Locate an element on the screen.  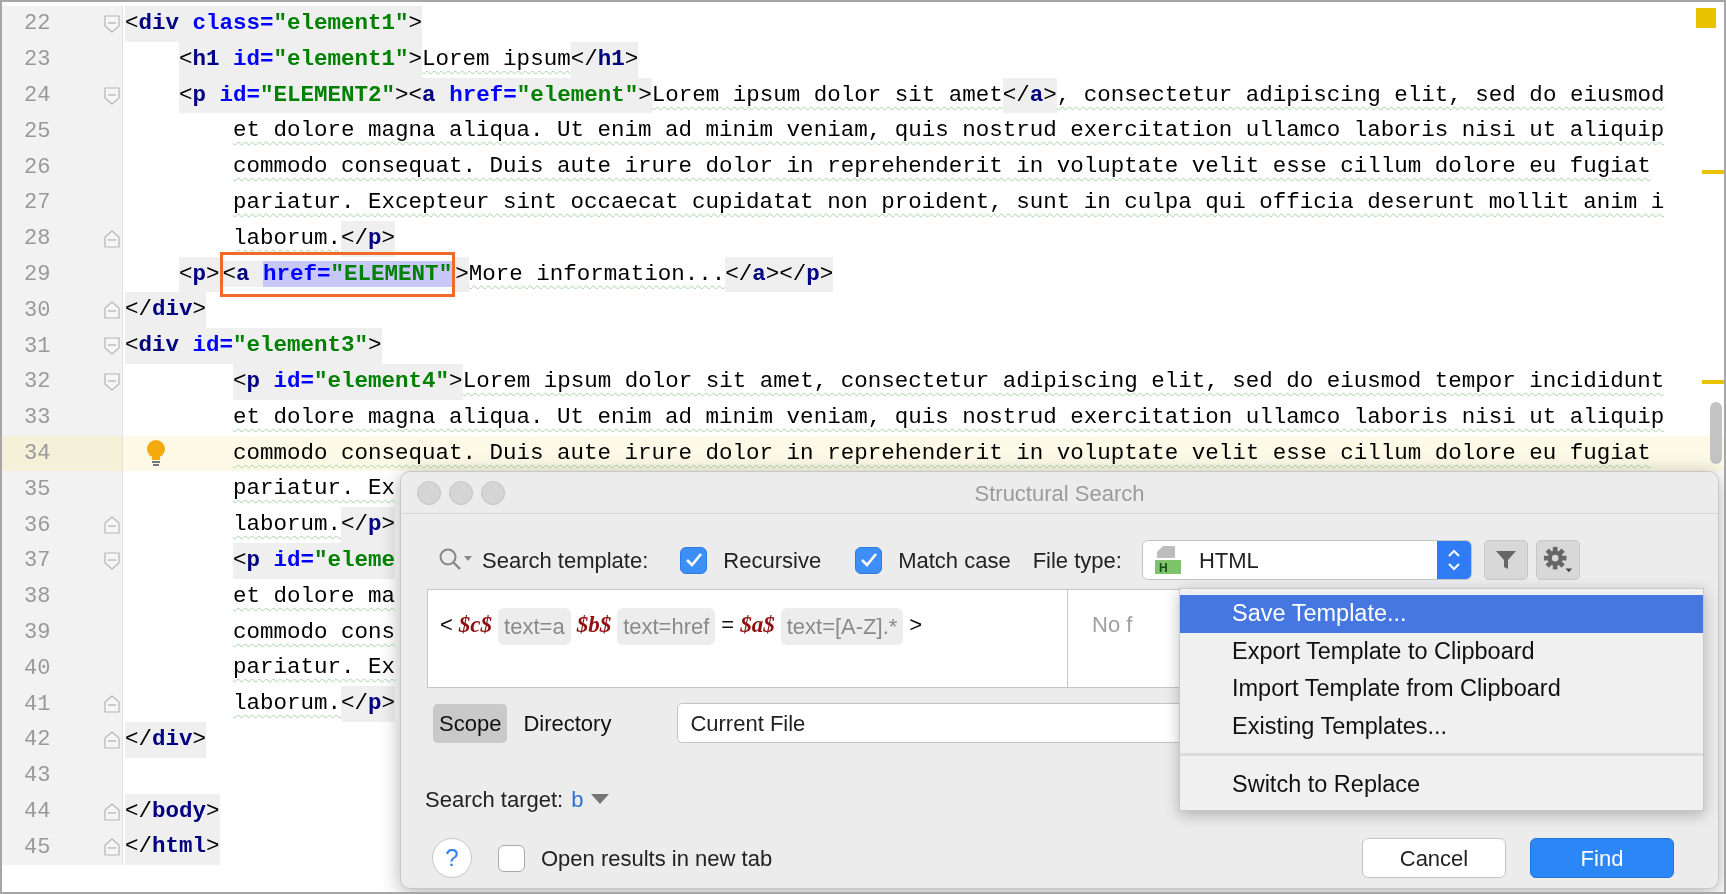
tag-name: body is located at coordinates (179, 811).